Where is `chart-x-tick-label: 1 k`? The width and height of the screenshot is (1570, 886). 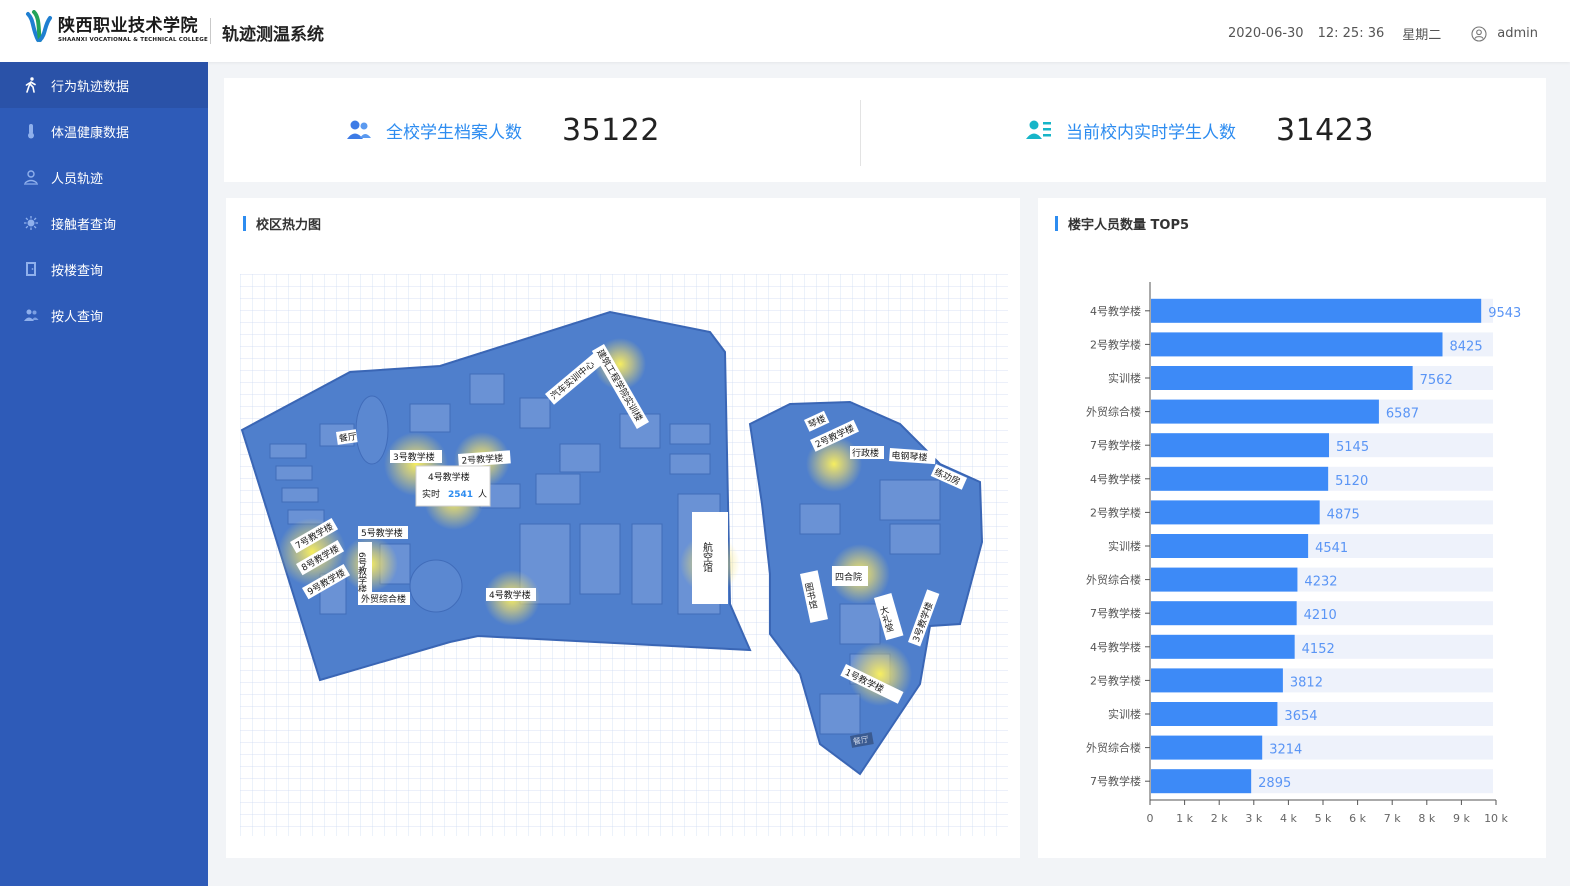
chart-x-tick-label: 1 k is located at coordinates (1184, 818).